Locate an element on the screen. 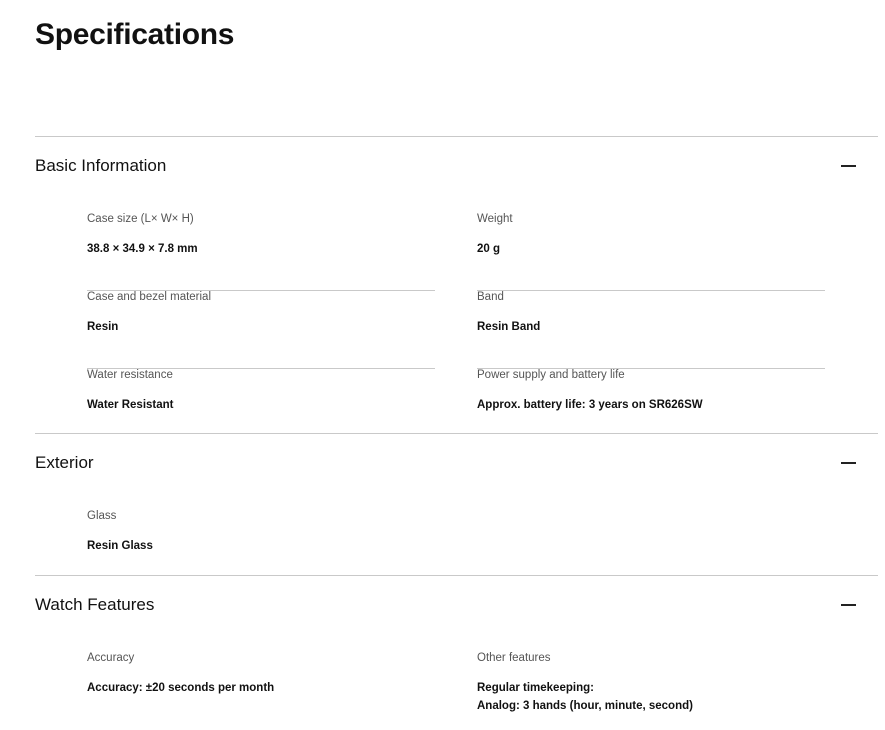 Image resolution: width=885 pixels, height=730 pixels. spec-value: 20 g is located at coordinates (489, 249).